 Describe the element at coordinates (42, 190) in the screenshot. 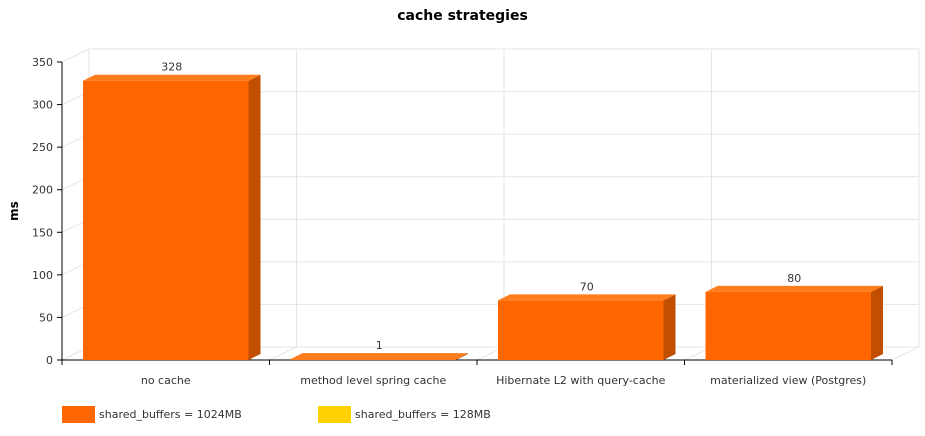

I see `y-tick-label: 200` at that location.